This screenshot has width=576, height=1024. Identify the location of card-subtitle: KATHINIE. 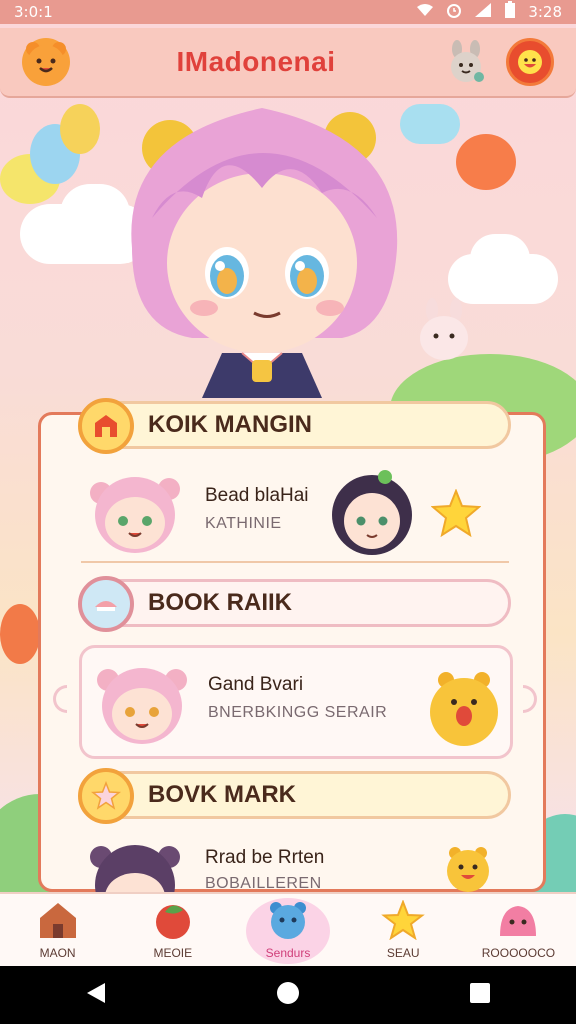
(243, 523).